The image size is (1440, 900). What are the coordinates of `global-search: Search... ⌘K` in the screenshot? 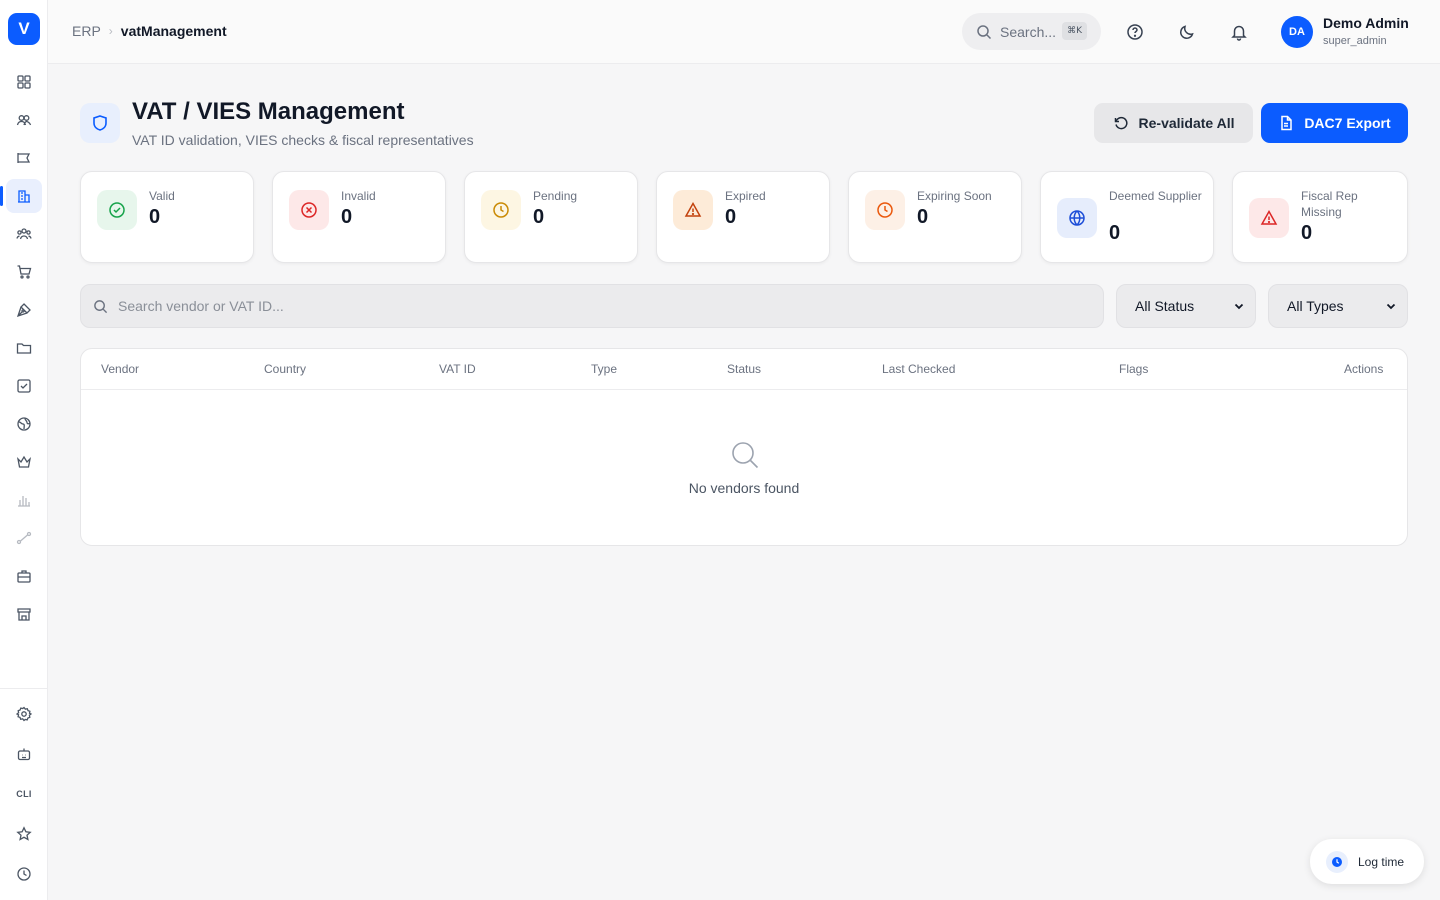 It's located at (1031, 31).